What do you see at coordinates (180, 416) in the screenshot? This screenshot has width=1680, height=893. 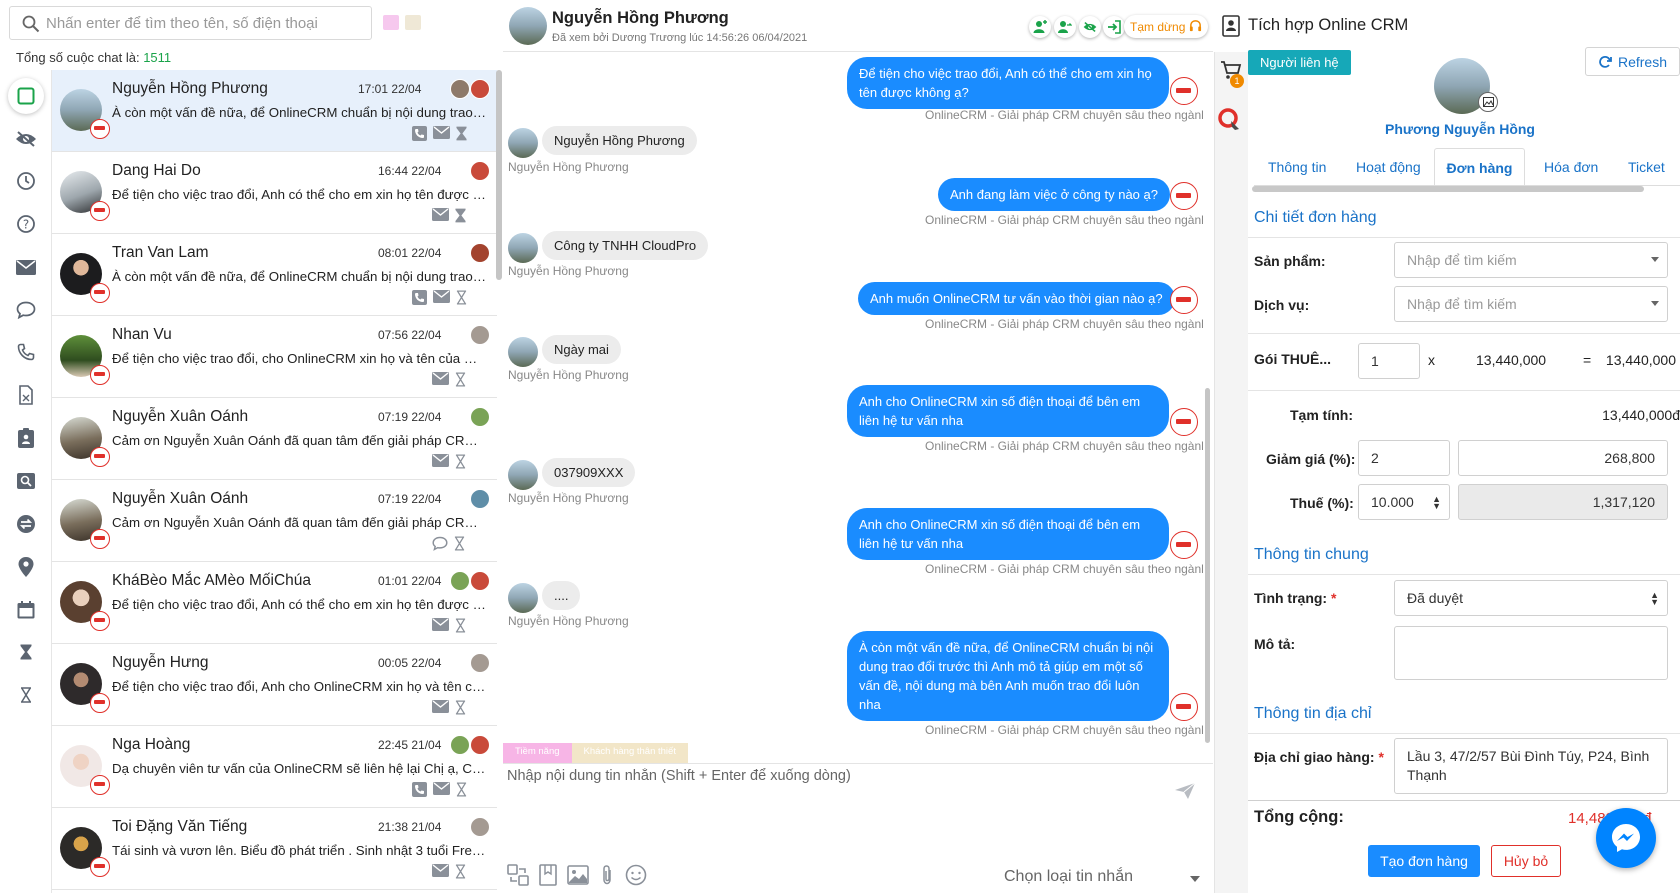 I see `conversation-name: Nguyễn Xuân Oánh` at bounding box center [180, 416].